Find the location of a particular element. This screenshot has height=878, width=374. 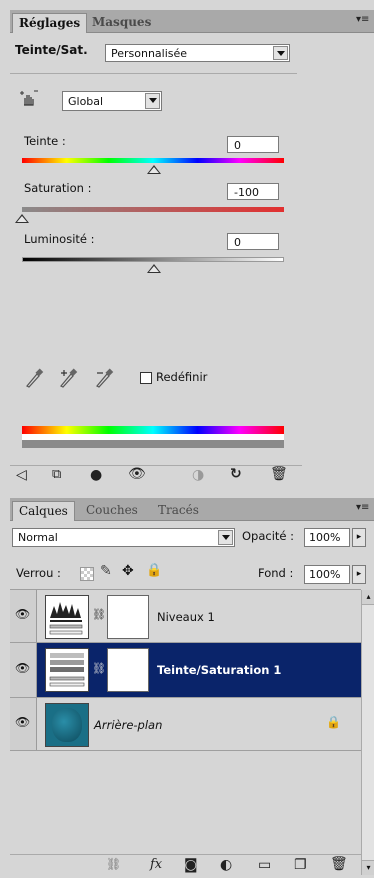

tab-calques: Calques is located at coordinates (43, 511).